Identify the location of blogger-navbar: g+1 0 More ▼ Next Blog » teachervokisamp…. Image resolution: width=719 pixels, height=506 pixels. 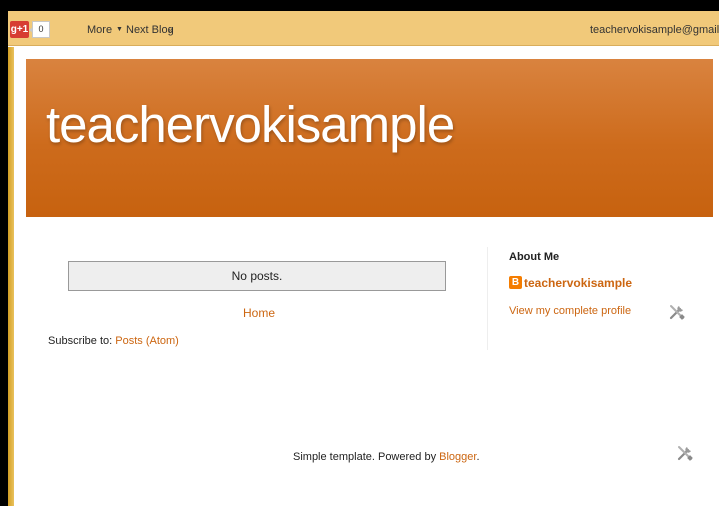
(363, 28).